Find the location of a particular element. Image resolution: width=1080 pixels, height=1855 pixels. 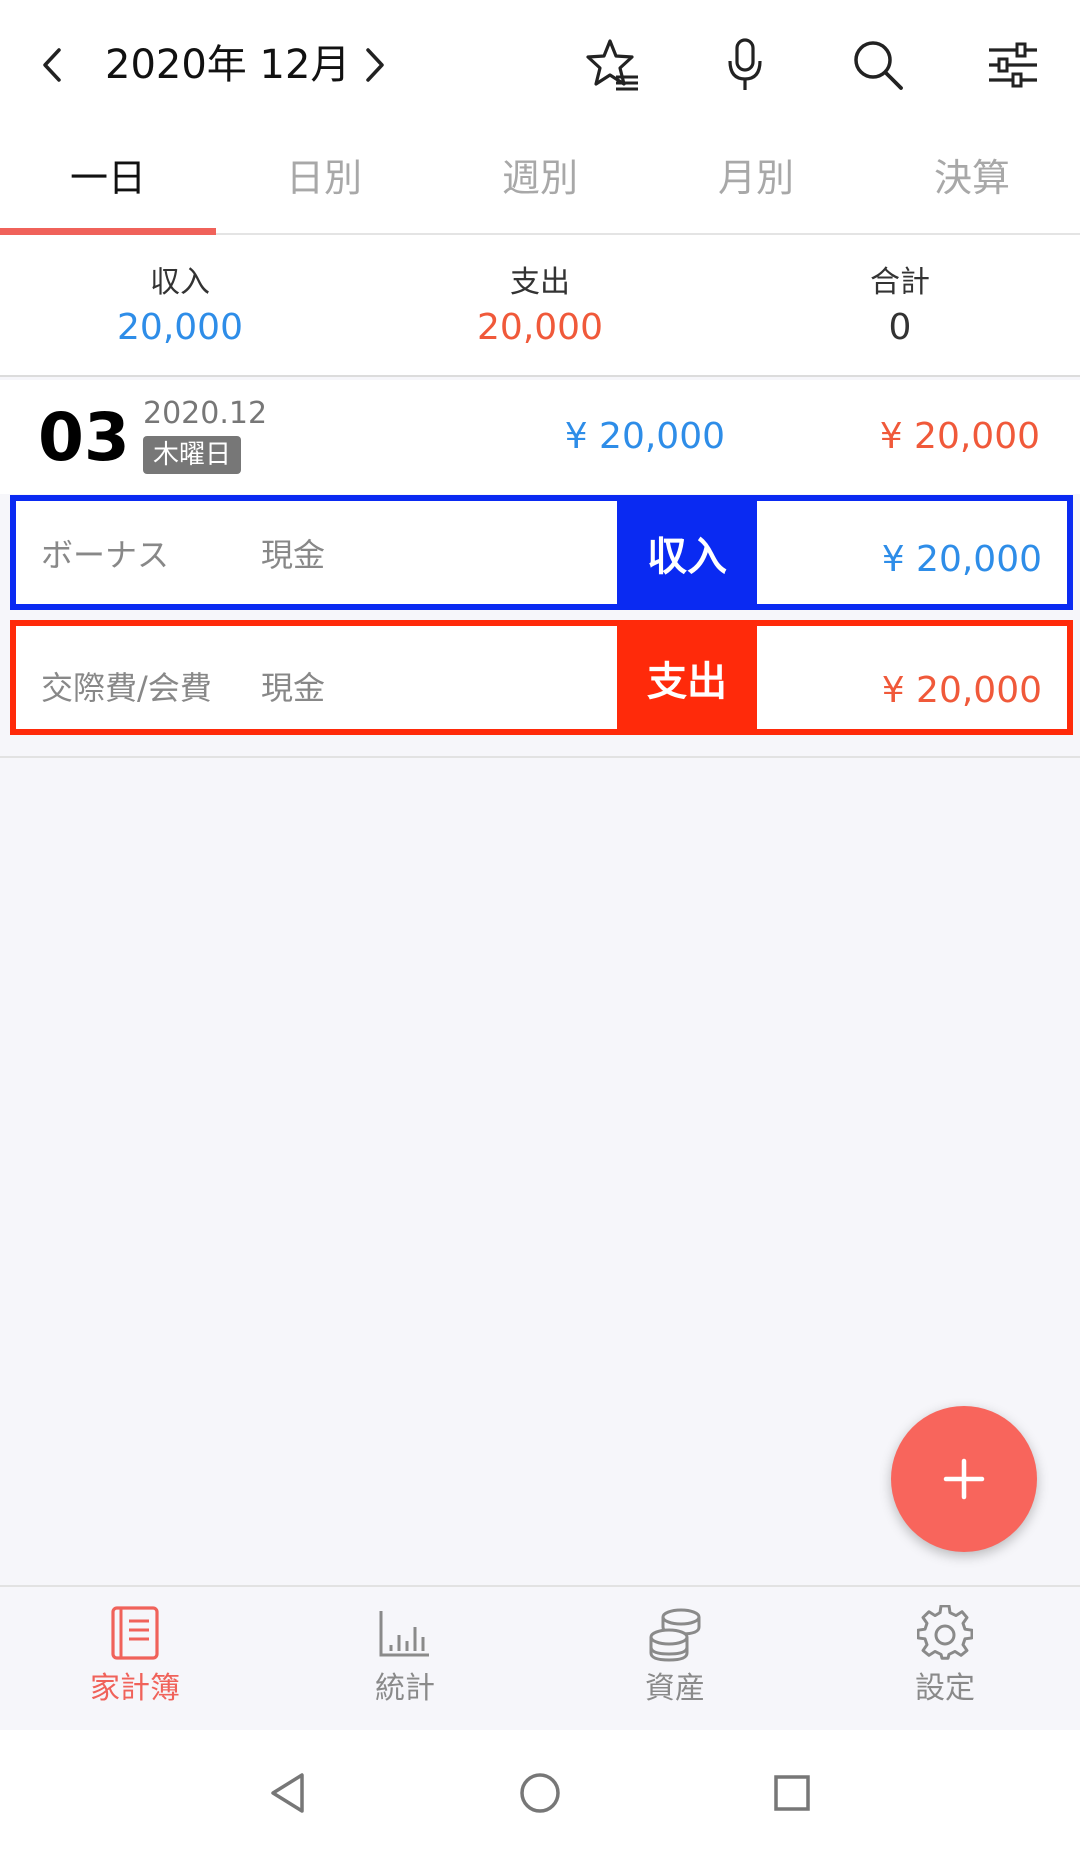

day-number: 03 is located at coordinates (84, 437).